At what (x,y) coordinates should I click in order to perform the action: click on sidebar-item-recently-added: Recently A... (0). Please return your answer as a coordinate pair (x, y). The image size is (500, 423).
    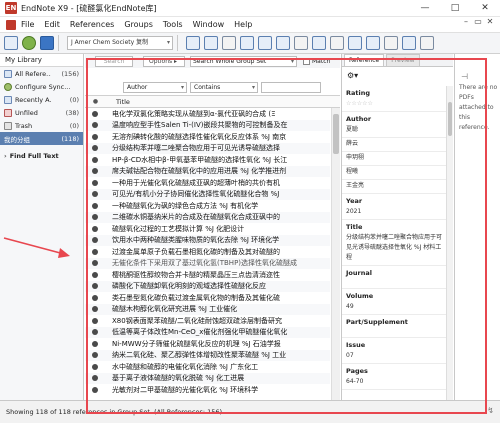
    Looking at the image, I should click on (41, 99).